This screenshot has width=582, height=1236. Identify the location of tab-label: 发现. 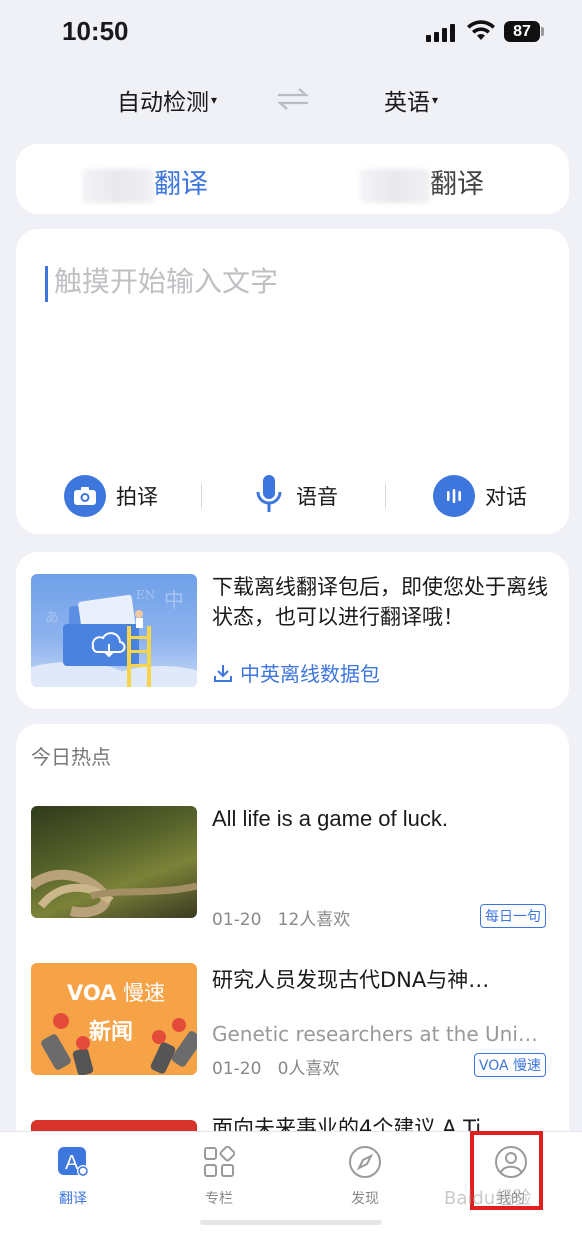
(365, 1199).